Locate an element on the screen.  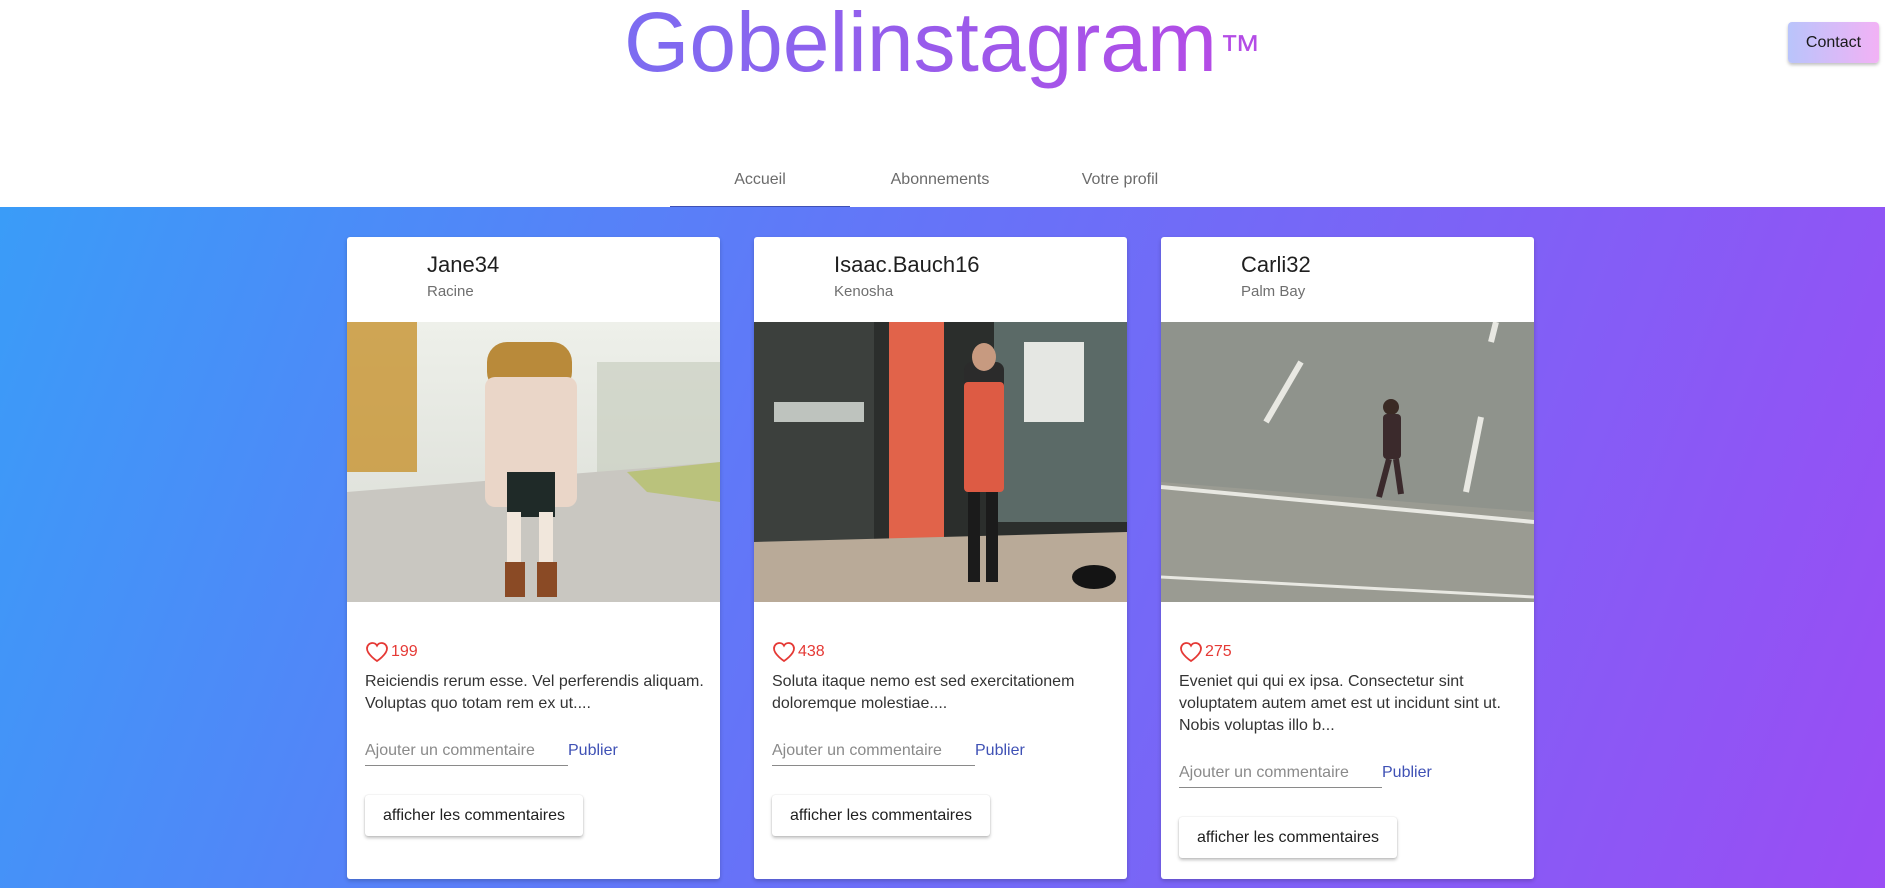
app-title: Gobelinstagram is located at coordinates (920, 44).